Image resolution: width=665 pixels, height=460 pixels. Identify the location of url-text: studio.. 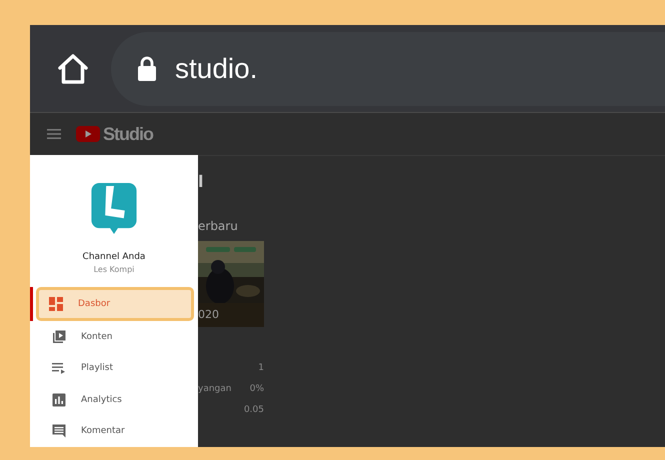
(216, 68).